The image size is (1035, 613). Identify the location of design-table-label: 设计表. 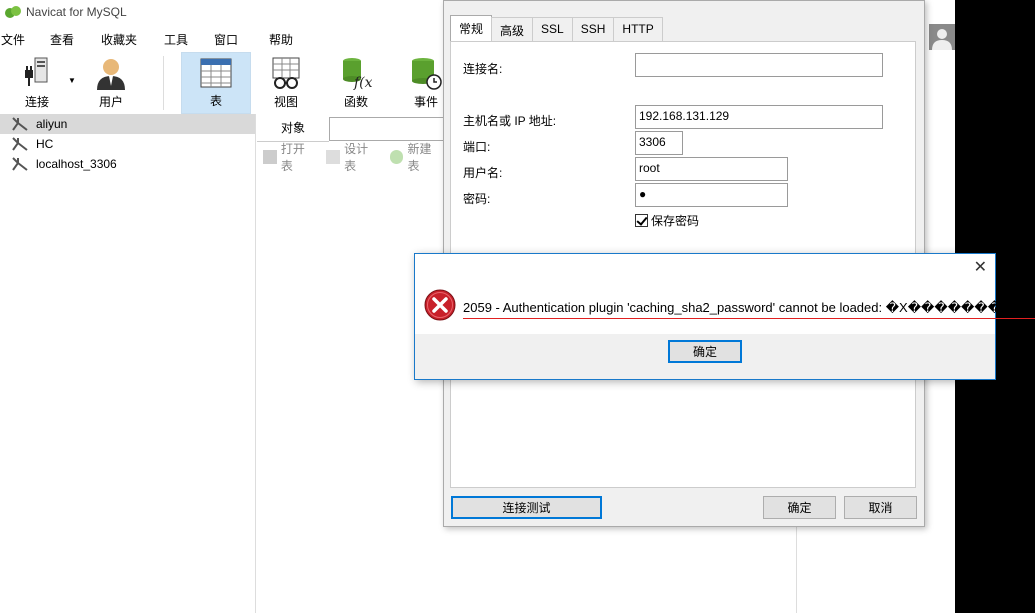
(356, 157).